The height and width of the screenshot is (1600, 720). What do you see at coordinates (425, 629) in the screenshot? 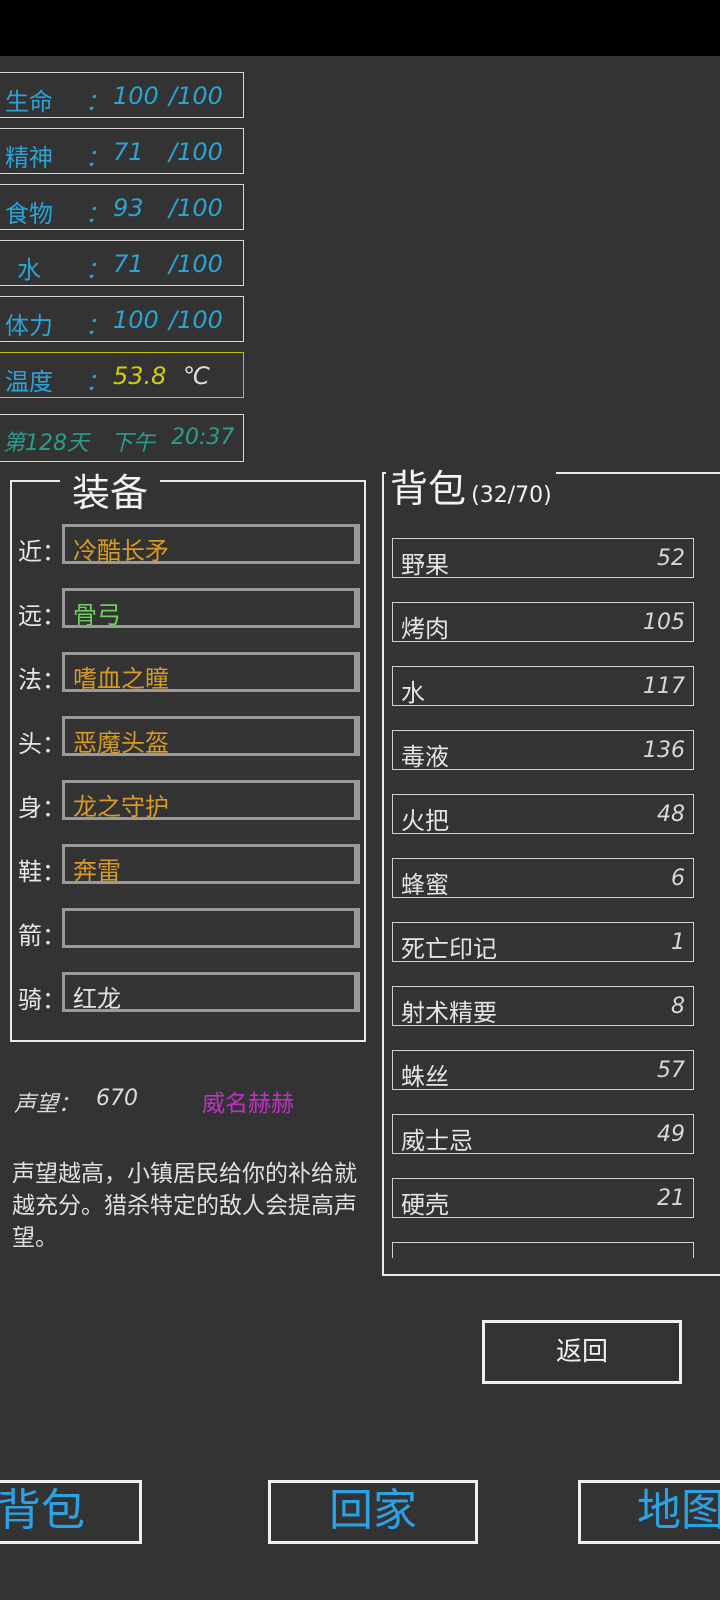
I see `item-name: 烤肉` at bounding box center [425, 629].